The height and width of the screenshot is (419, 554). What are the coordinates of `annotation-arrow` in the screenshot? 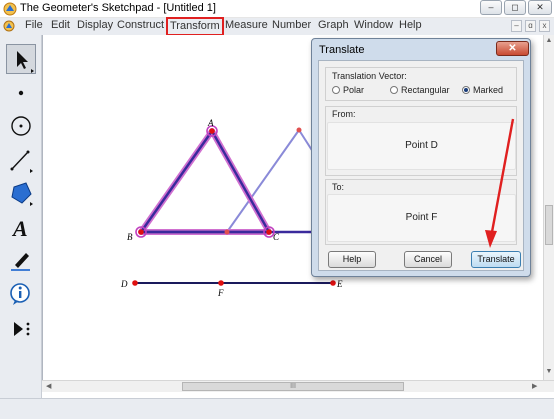 It's located at (500, 183).